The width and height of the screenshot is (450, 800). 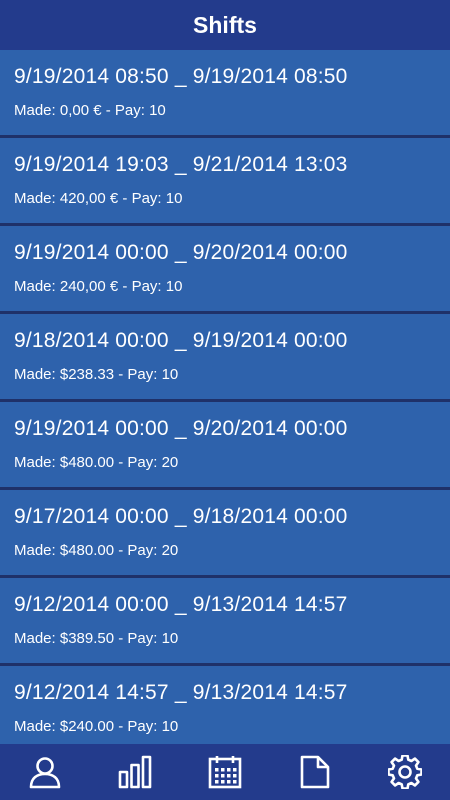 I want to click on page-title: Shifts, so click(x=225, y=24).